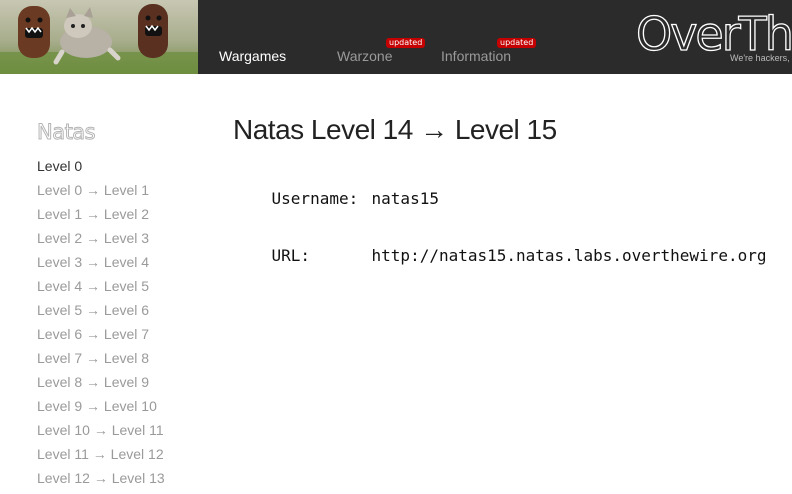 The image size is (792, 494). Describe the element at coordinates (101, 408) in the screenshot. I see `level-link: Level 9 → Level 10` at that location.